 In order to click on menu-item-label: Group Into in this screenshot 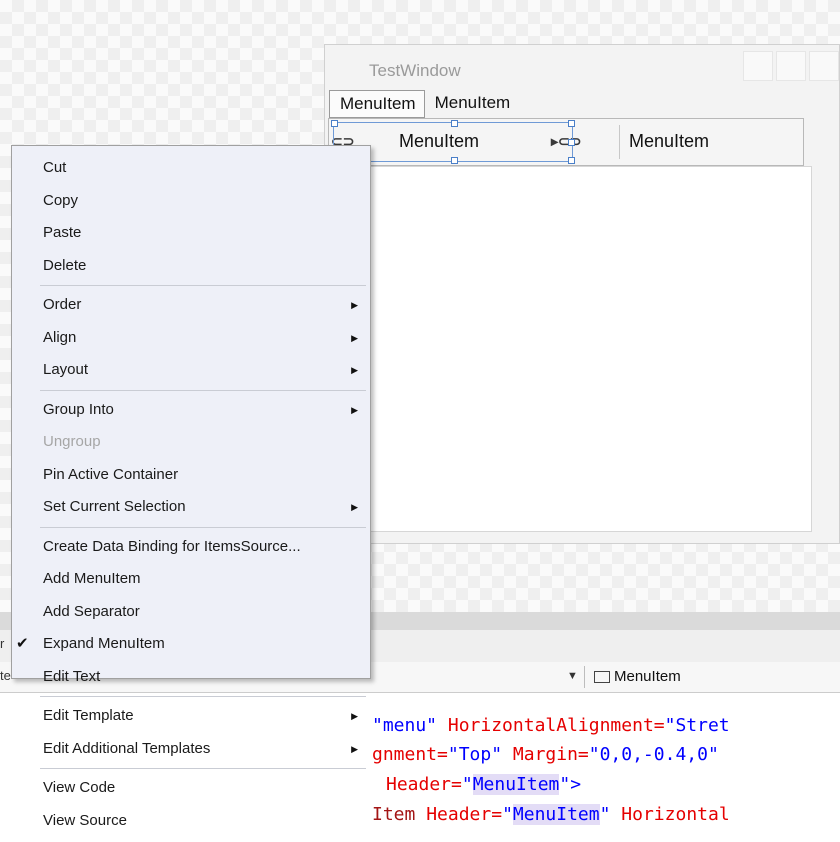, I will do `click(78, 409)`.